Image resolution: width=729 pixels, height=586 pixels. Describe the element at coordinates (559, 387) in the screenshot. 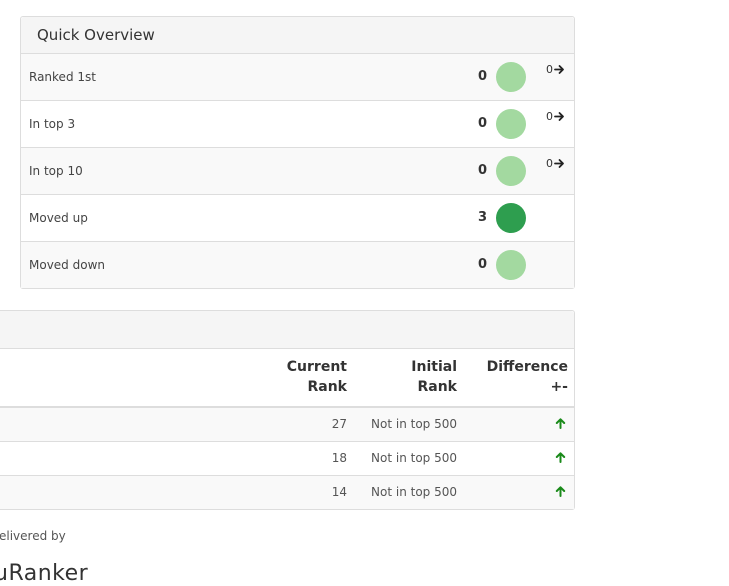

I see `column-header-line: +-` at that location.